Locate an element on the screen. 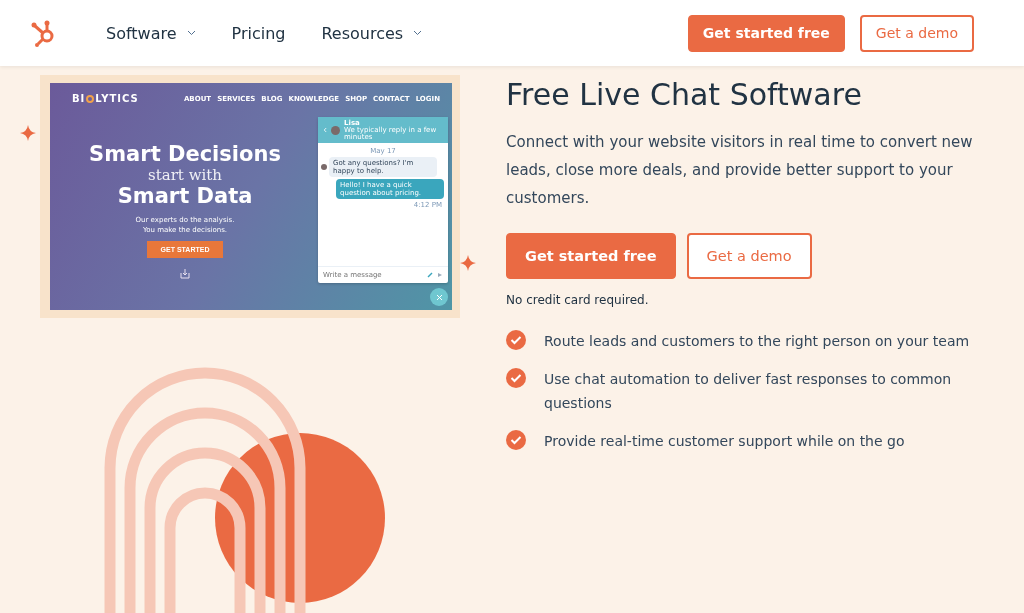  feature-text: Provide real-time customer support while on the go is located at coordinates (724, 441).